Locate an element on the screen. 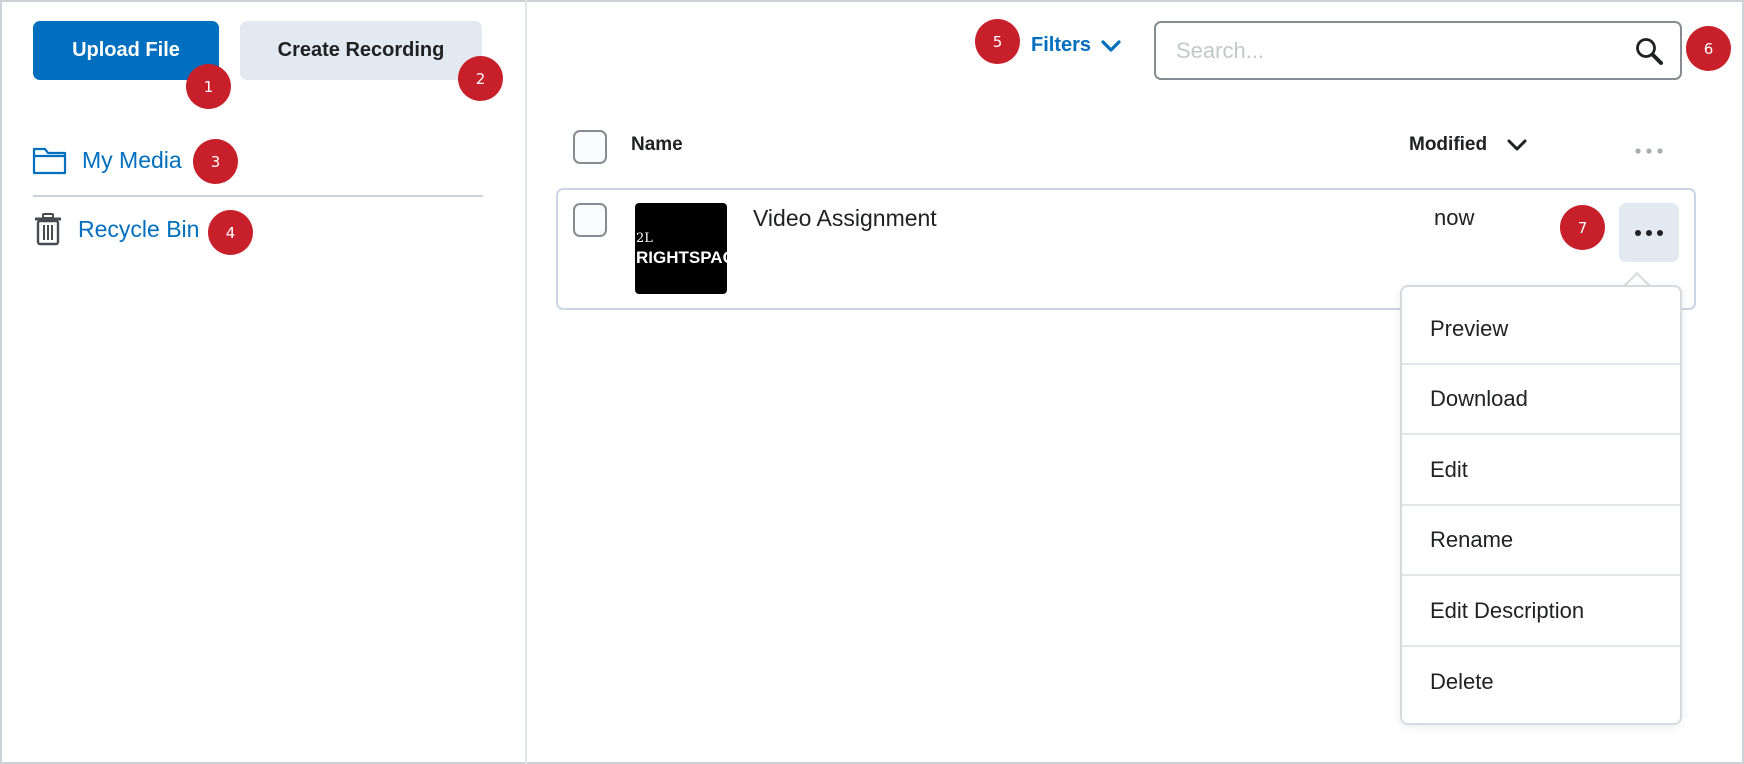 The height and width of the screenshot is (764, 1744). sidebar-item-recycle-bin: Recycle Bin is located at coordinates (115, 229).